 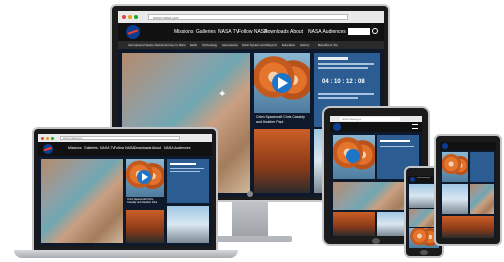 I want to click on laptop-video-thumbnail, so click(x=145, y=178).